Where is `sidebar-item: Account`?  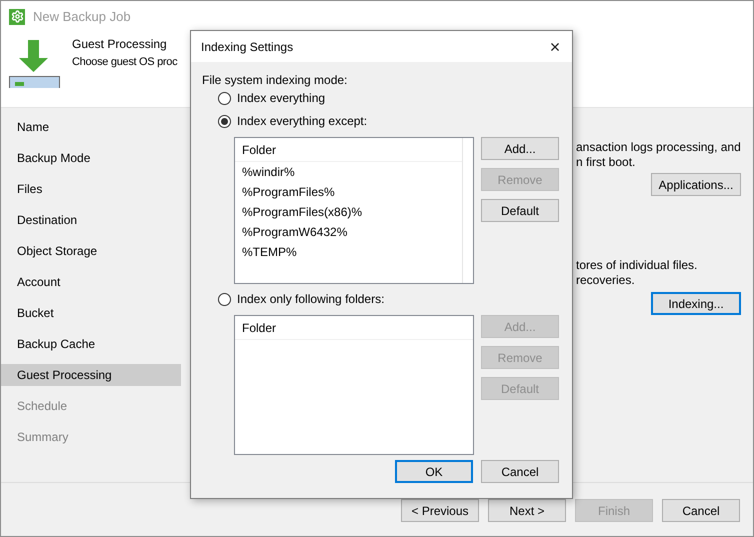 sidebar-item: Account is located at coordinates (91, 282).